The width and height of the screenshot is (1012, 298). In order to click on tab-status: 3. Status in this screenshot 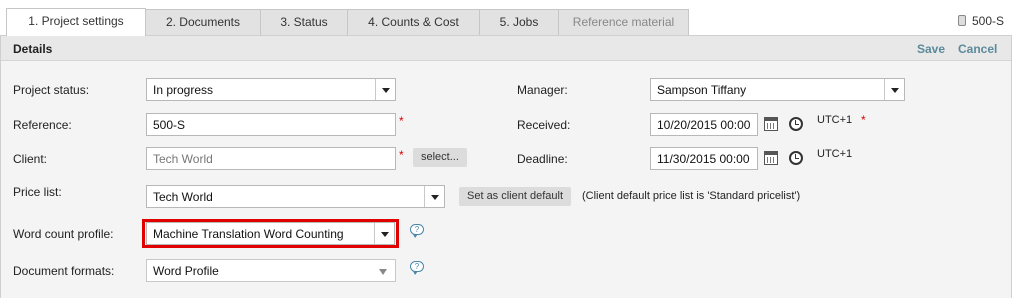, I will do `click(304, 22)`.